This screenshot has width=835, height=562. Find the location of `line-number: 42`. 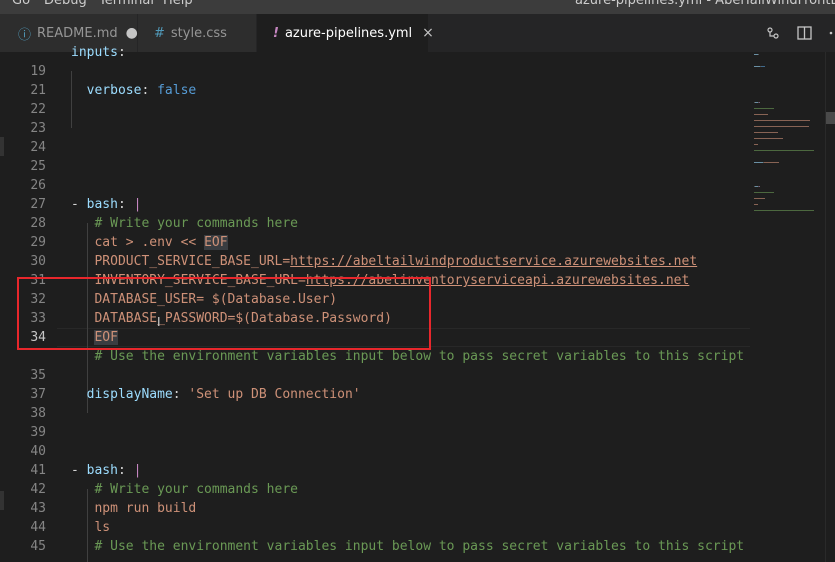

line-number: 42 is located at coordinates (38, 489).